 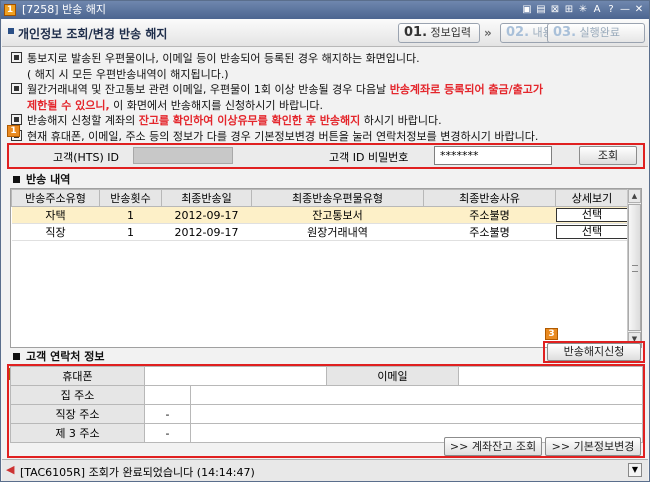 I want to click on third-zip-value: -, so click(x=167, y=433).